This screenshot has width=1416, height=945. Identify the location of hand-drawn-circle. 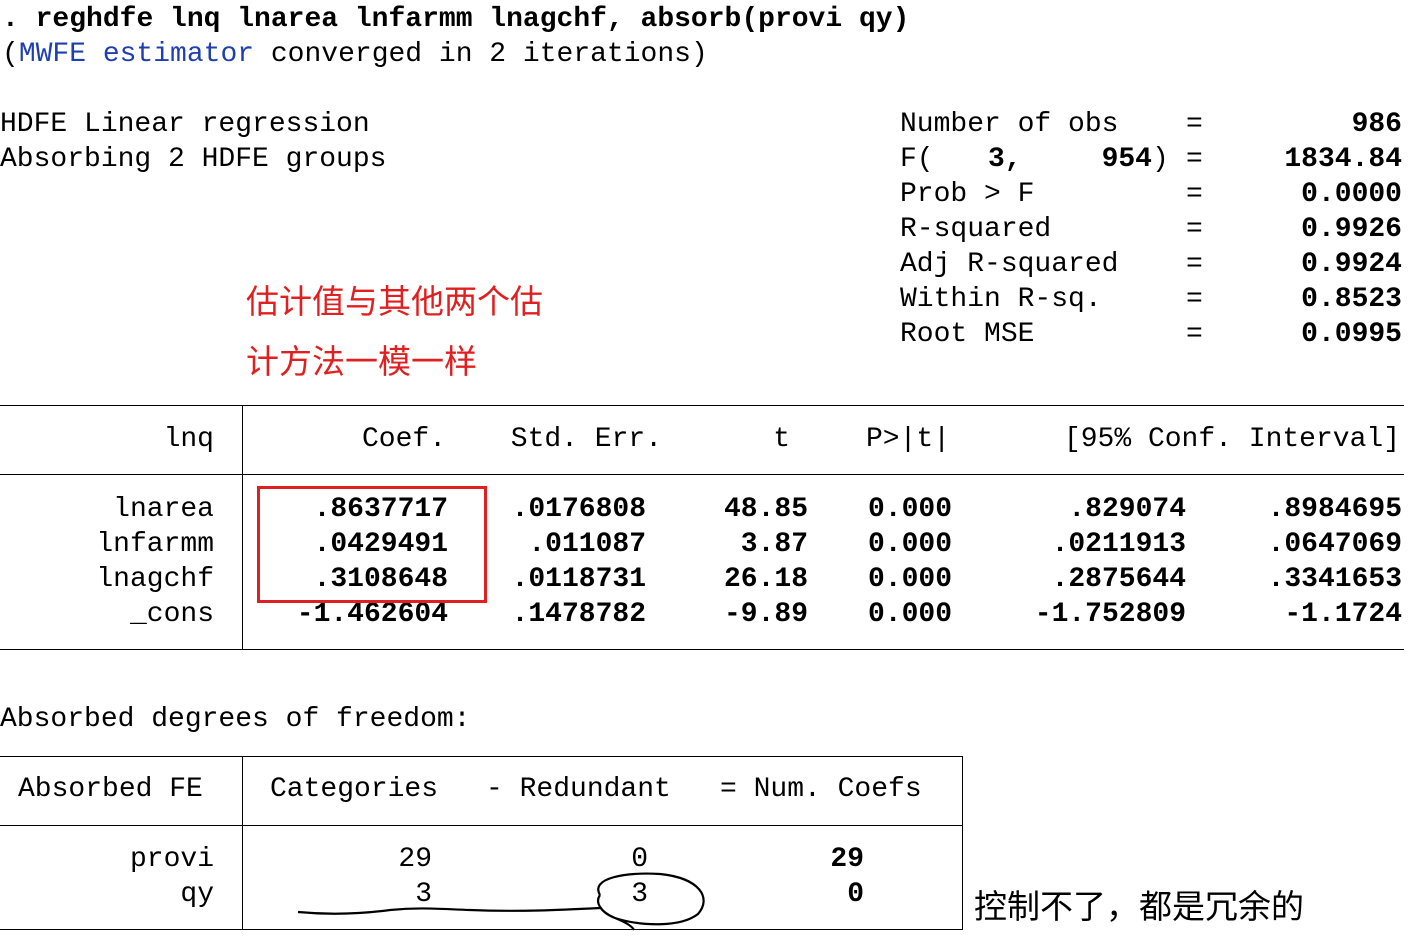
(651, 901).